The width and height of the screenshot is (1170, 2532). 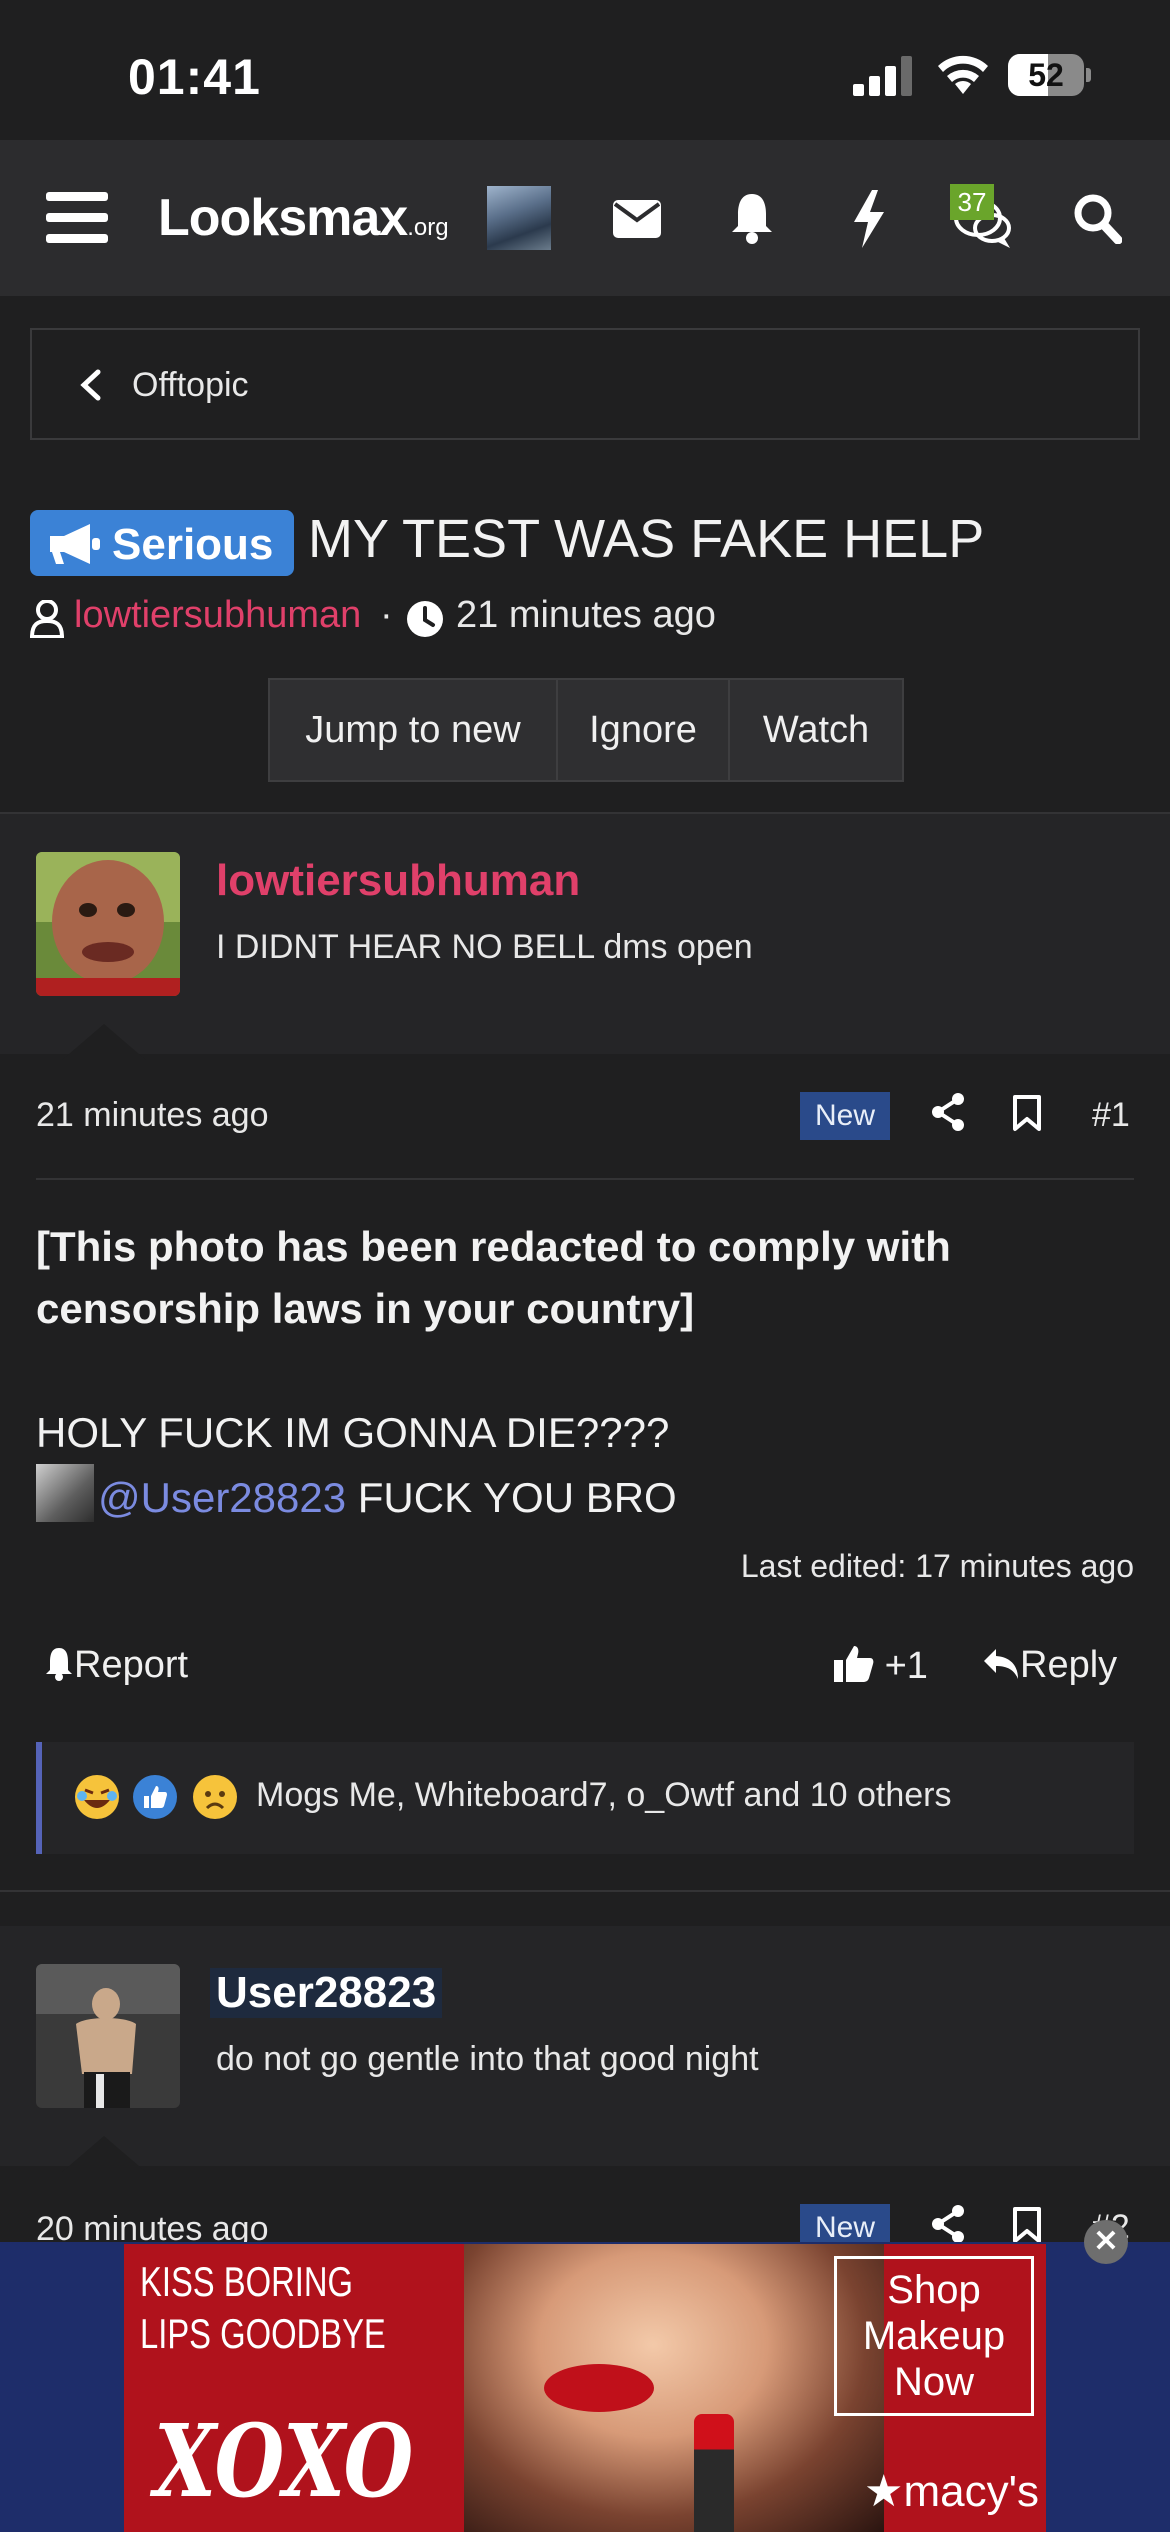 What do you see at coordinates (882, 76) in the screenshot?
I see `signal-icon` at bounding box center [882, 76].